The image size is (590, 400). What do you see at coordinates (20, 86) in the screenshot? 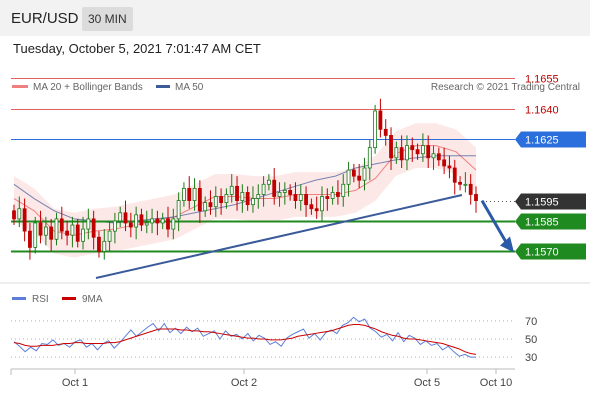
I see `ma20-legend-swatch` at bounding box center [20, 86].